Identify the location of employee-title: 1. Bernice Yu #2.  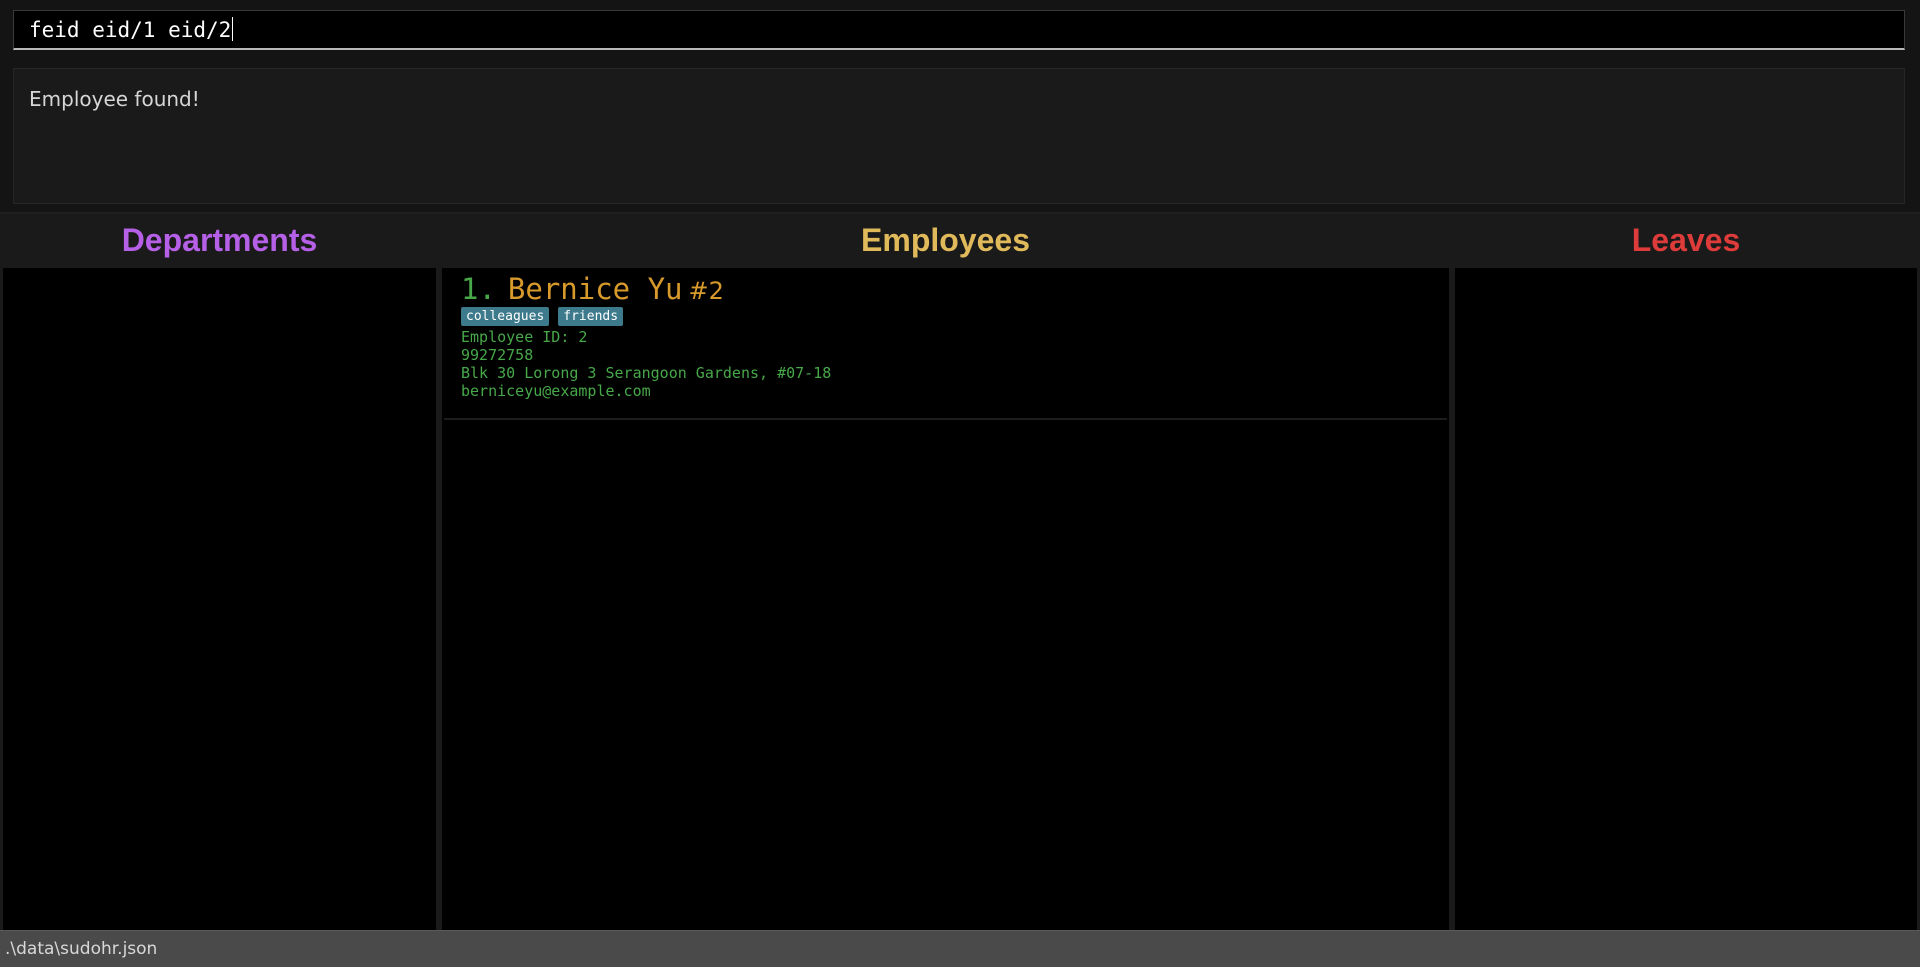
(592, 289).